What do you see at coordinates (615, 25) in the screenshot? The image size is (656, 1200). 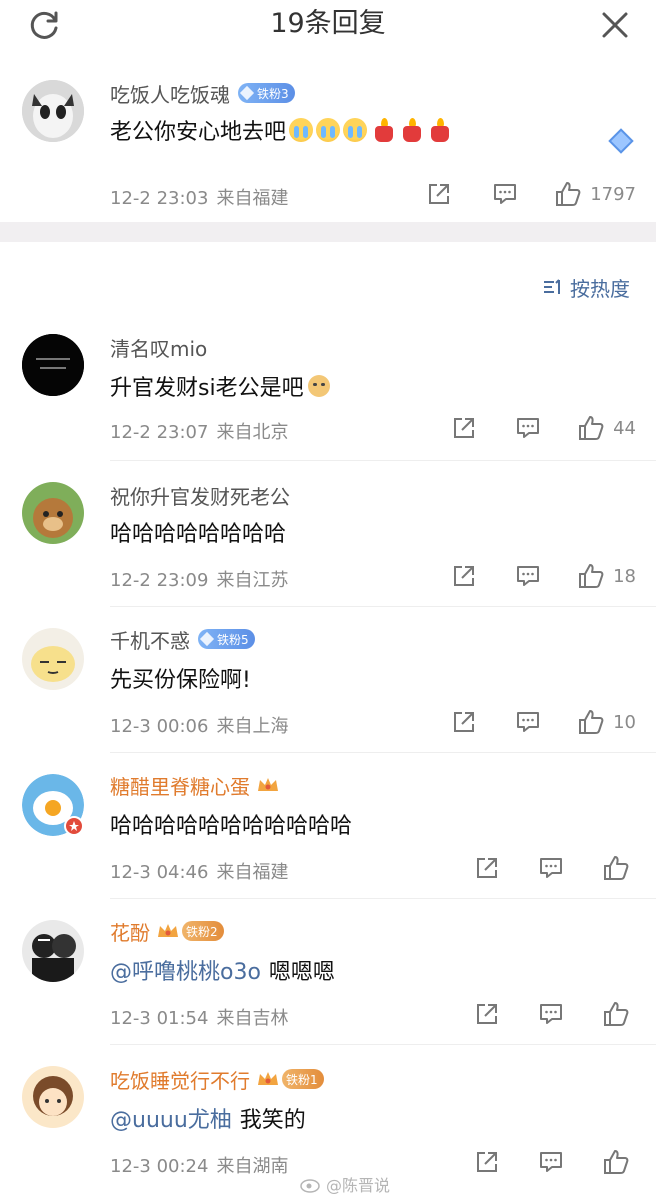 I see `close-icon` at bounding box center [615, 25].